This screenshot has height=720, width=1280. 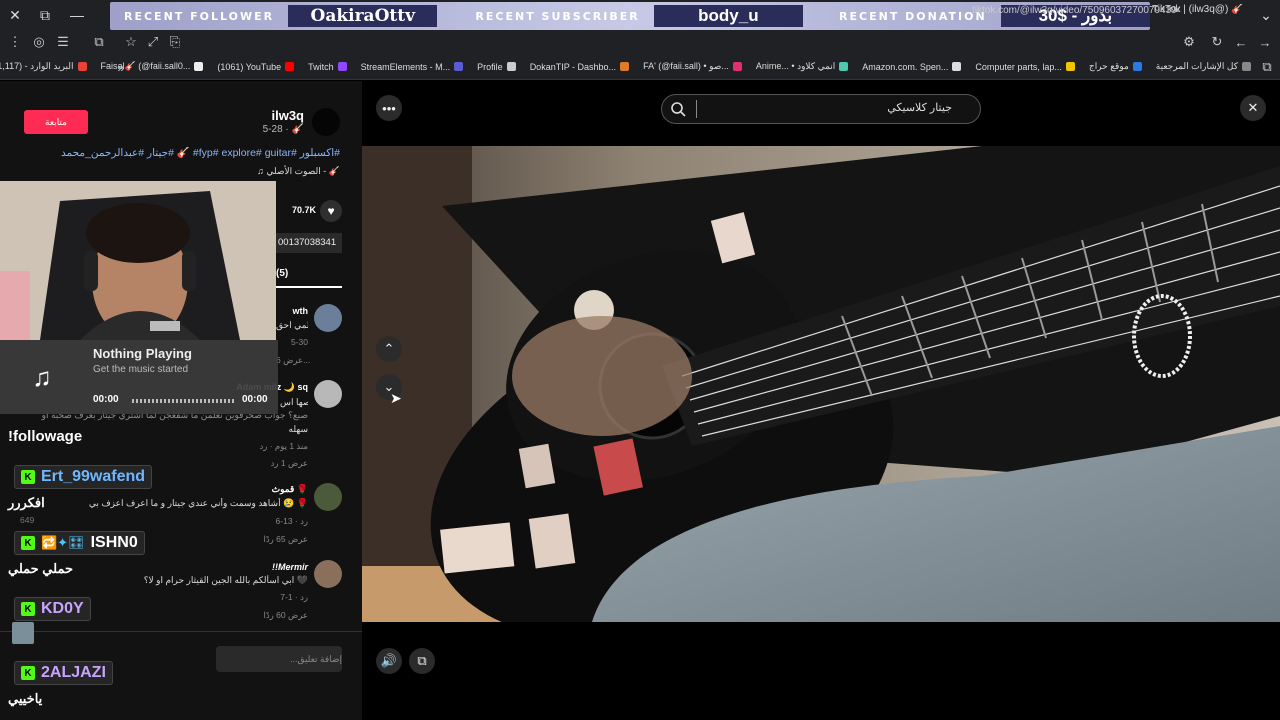 What do you see at coordinates (422, 661) in the screenshot?
I see `picture-in-picture-icon: ⧉` at bounding box center [422, 661].